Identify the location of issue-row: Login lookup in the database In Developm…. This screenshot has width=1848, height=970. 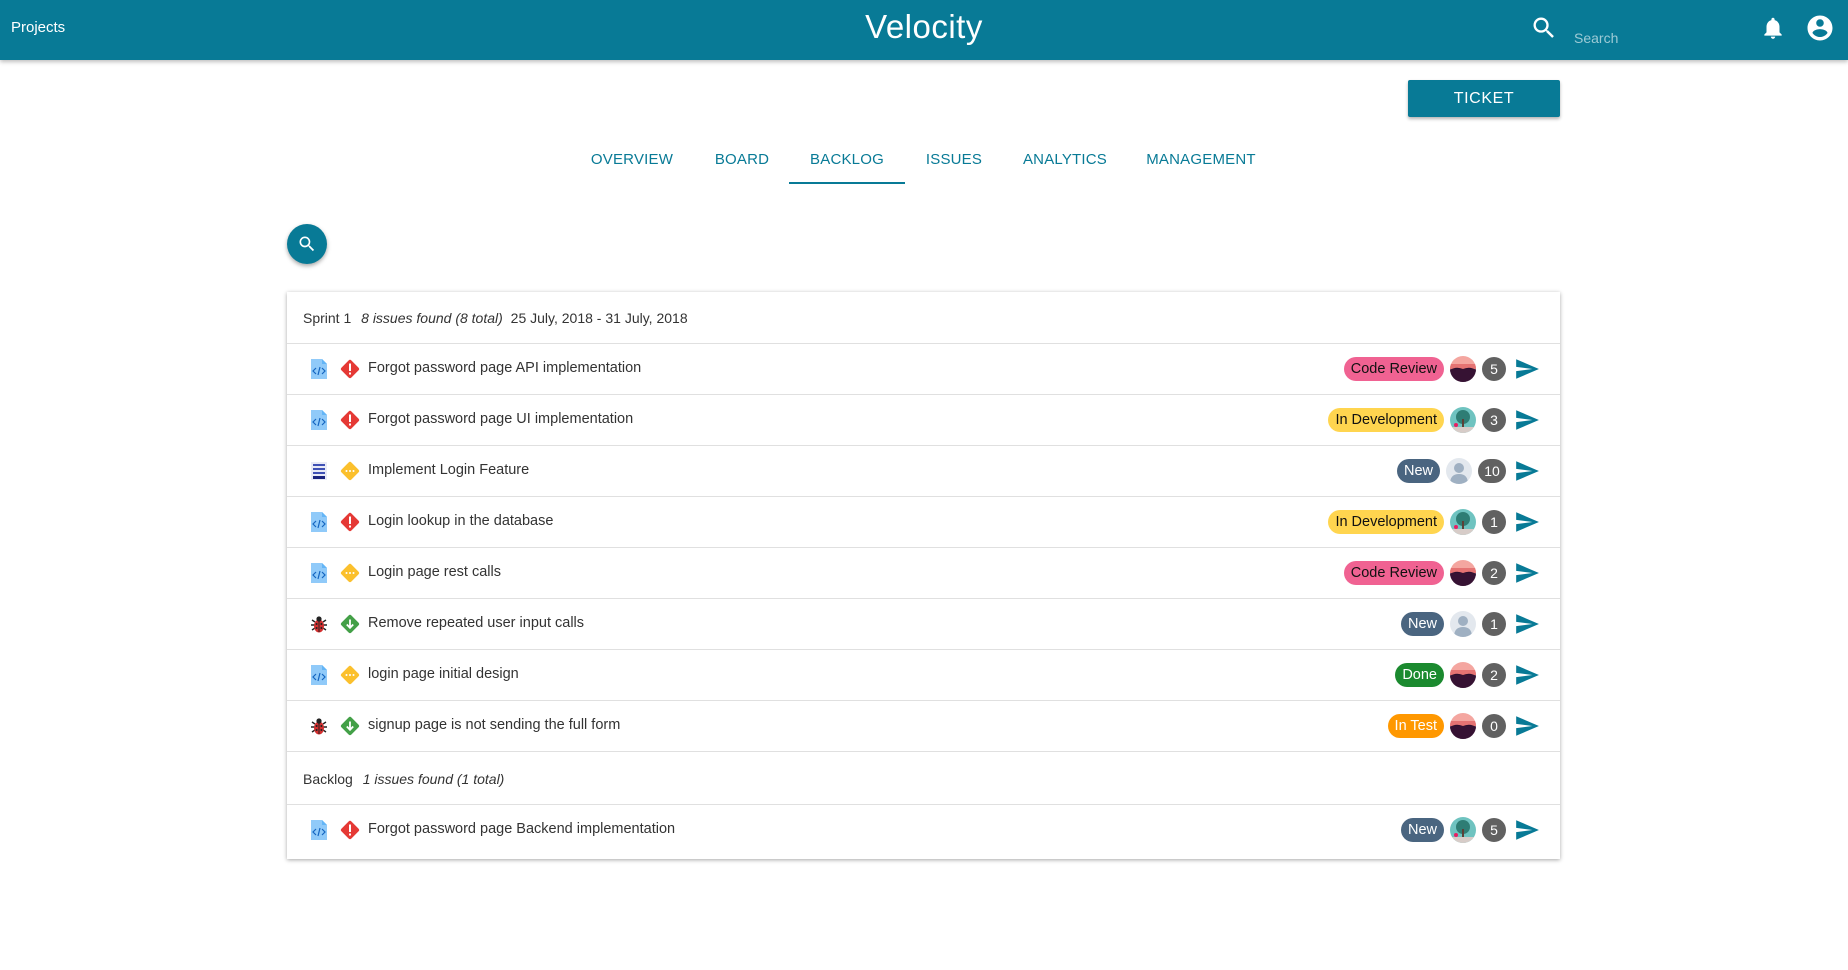
(923, 522).